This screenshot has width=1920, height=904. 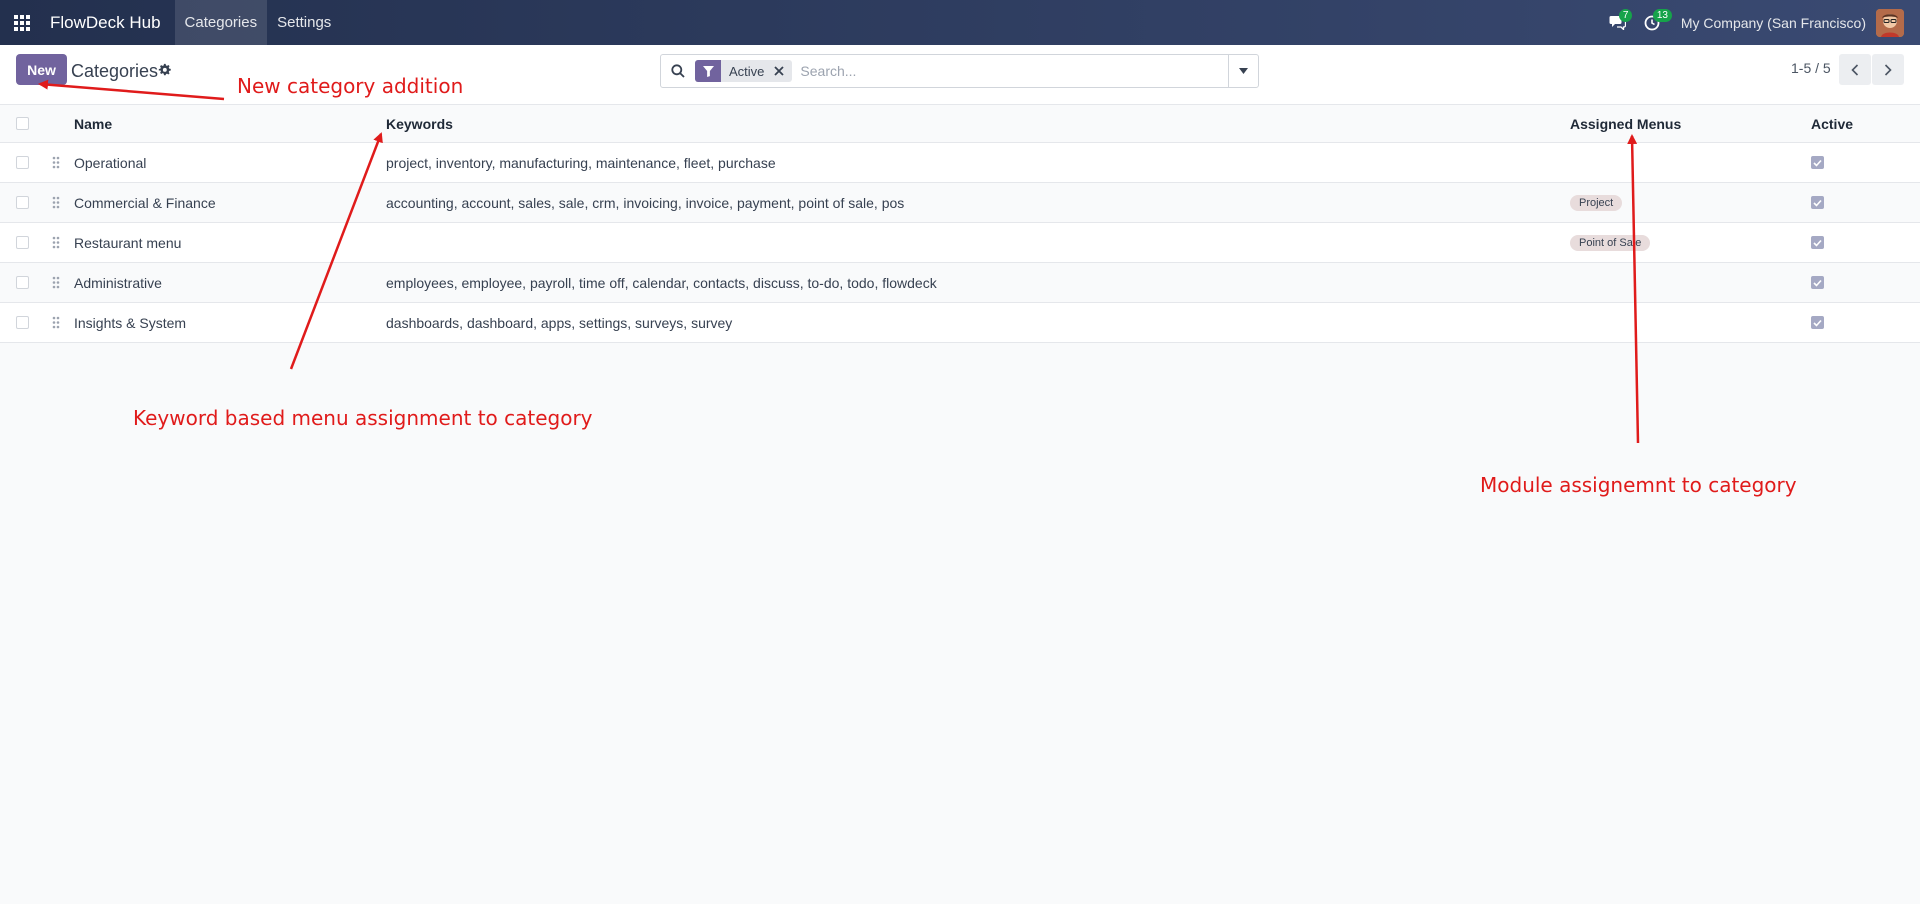 I want to click on menu-tag: Point of Sale, so click(x=1610, y=242).